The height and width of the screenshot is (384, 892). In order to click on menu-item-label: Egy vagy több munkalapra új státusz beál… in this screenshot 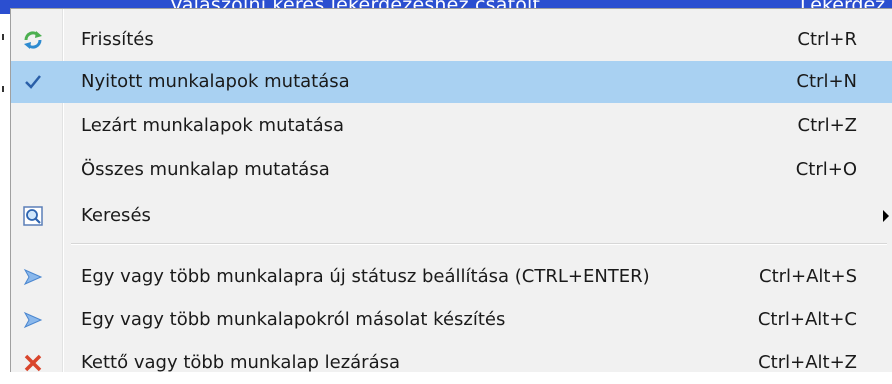, I will do `click(365, 276)`.